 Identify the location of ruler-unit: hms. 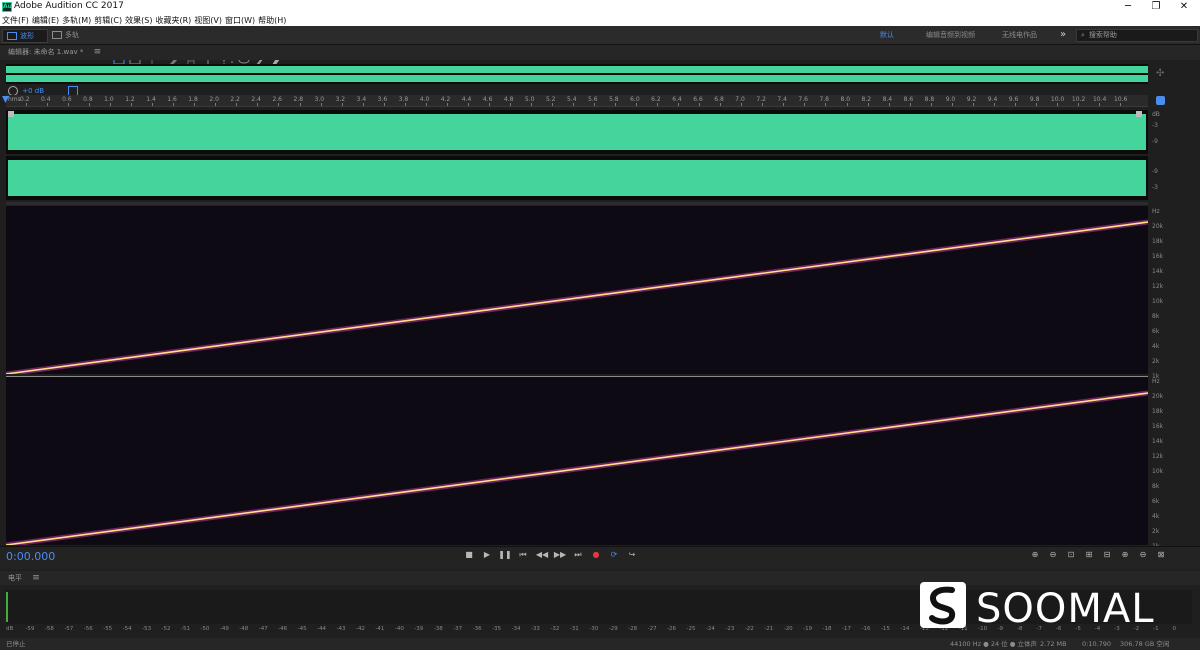
(14, 99).